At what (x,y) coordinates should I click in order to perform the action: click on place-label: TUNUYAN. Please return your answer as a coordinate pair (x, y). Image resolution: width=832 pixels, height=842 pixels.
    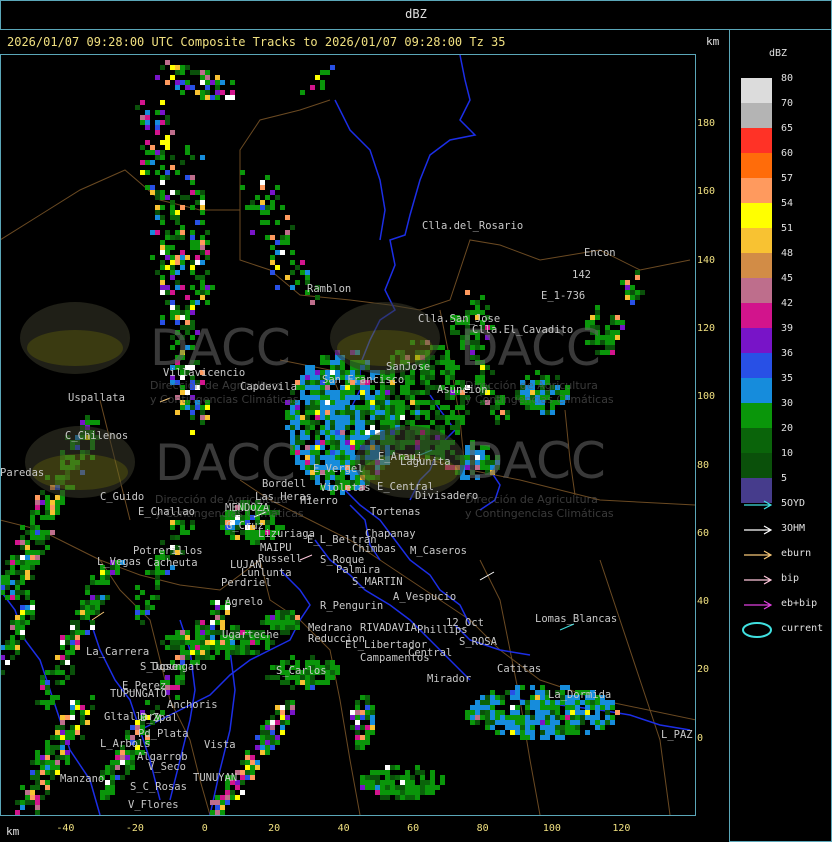
    Looking at the image, I should click on (215, 778).